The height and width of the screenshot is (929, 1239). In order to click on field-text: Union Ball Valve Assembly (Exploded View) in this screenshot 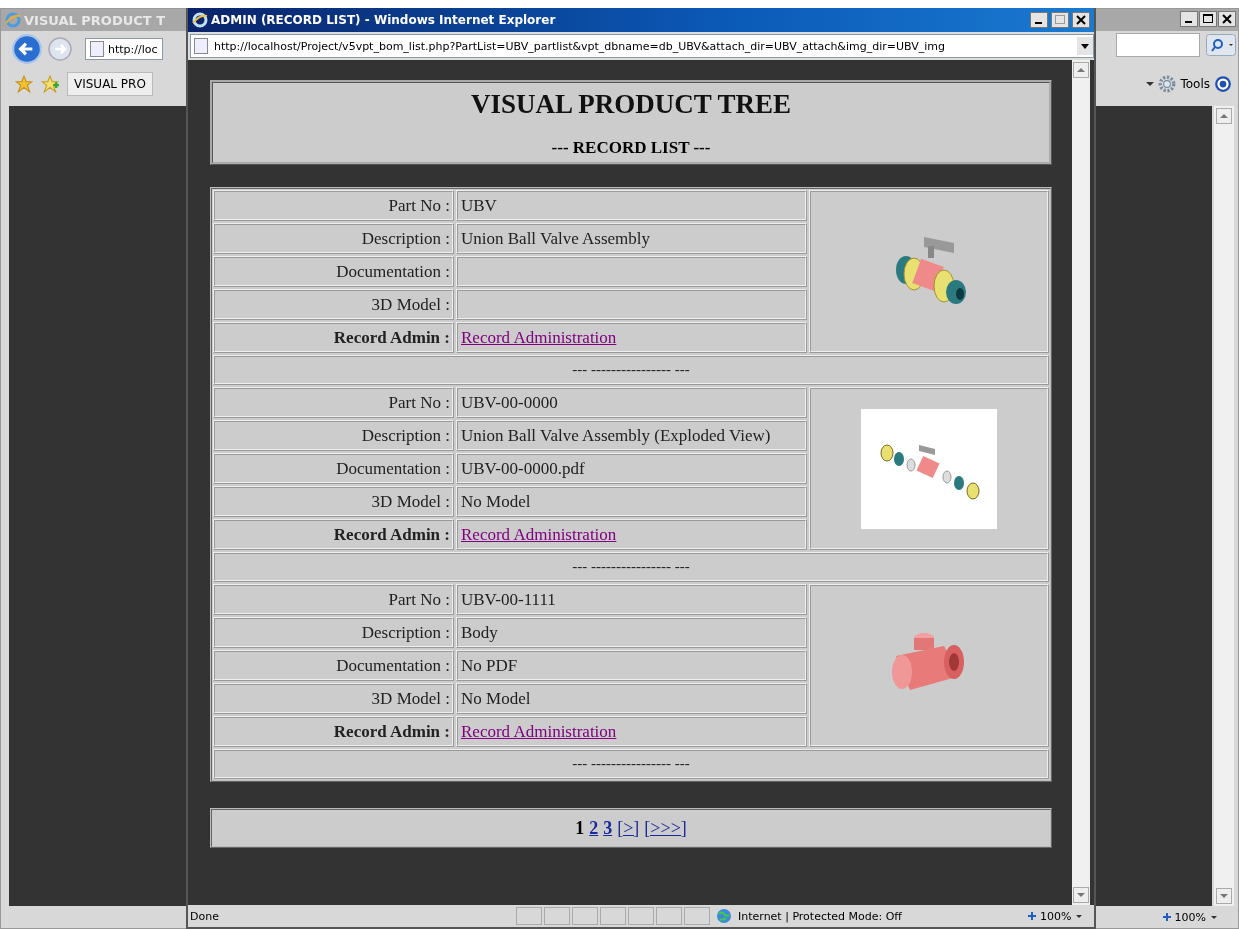, I will do `click(616, 435)`.